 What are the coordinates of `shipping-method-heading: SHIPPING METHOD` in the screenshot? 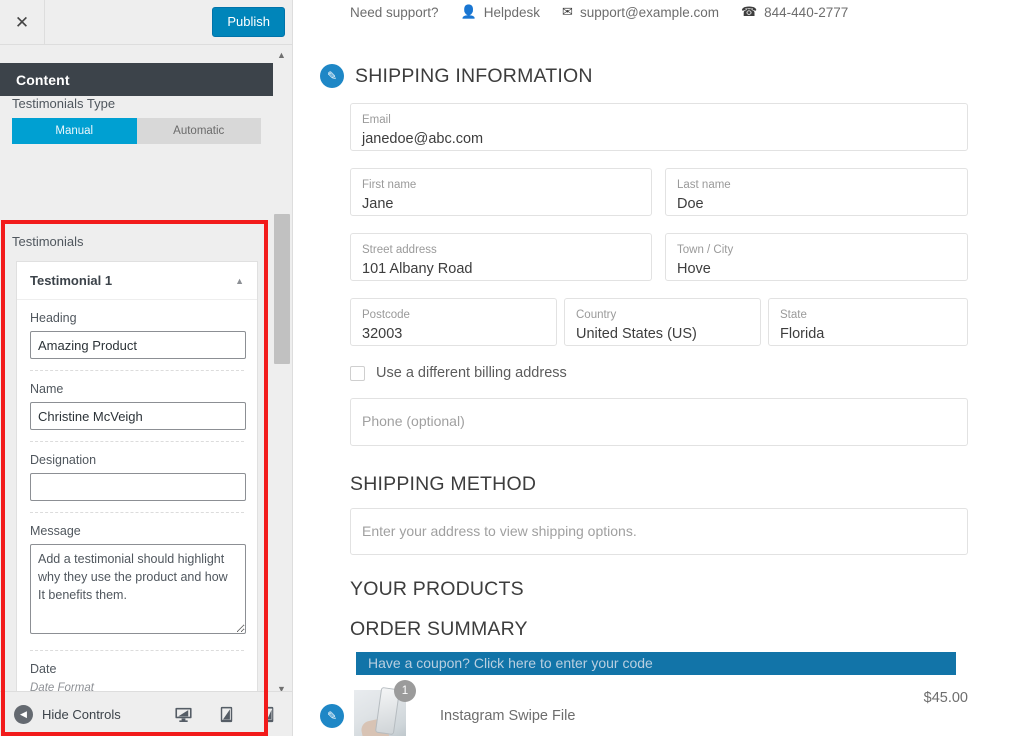 It's located at (443, 484).